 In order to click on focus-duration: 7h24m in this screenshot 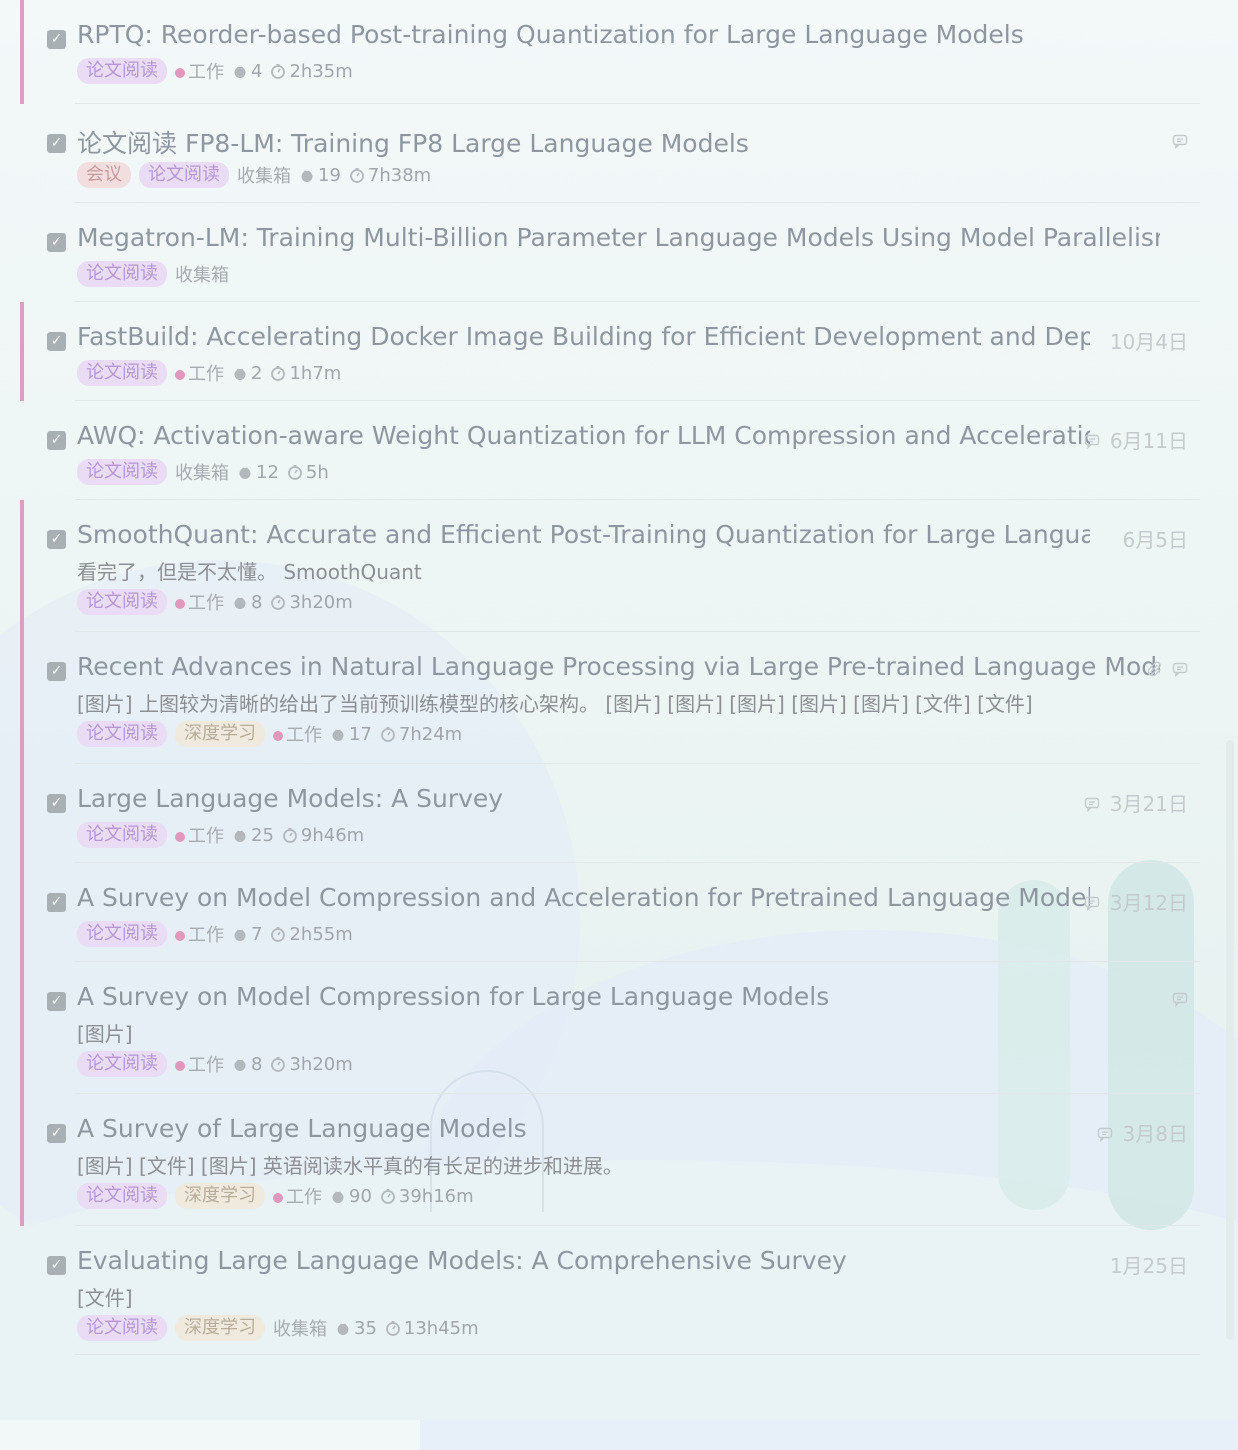, I will do `click(421, 734)`.